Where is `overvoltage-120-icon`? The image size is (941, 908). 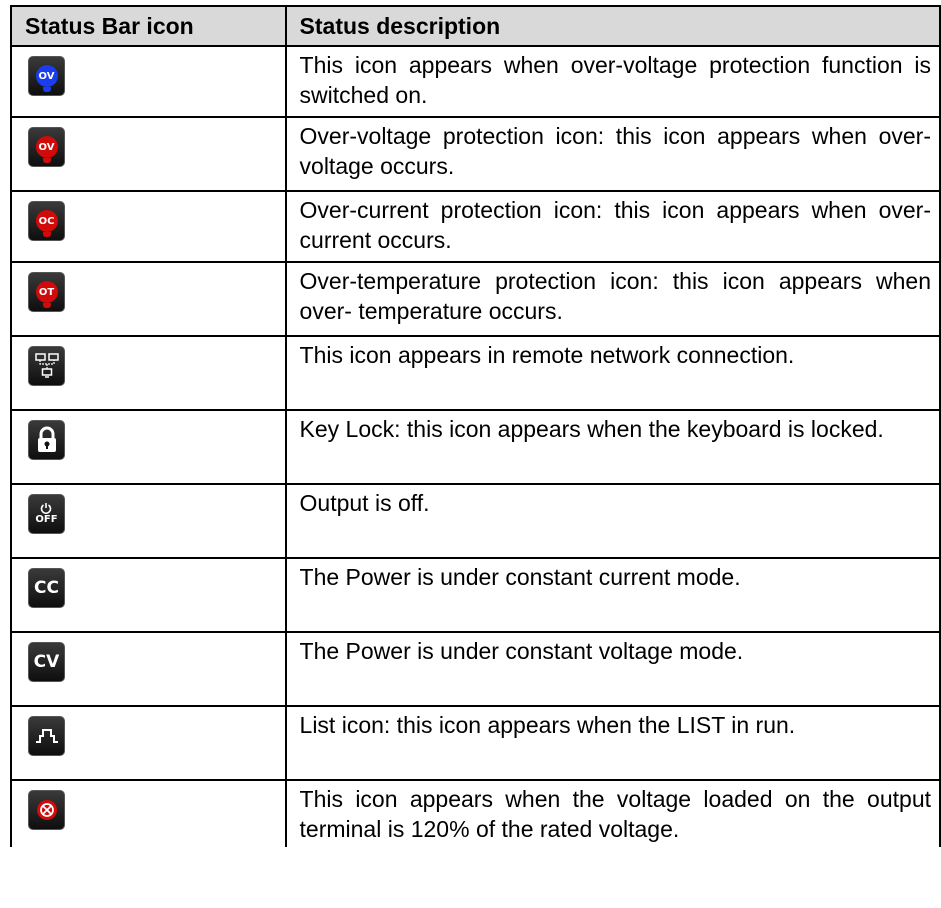 overvoltage-120-icon is located at coordinates (46, 810).